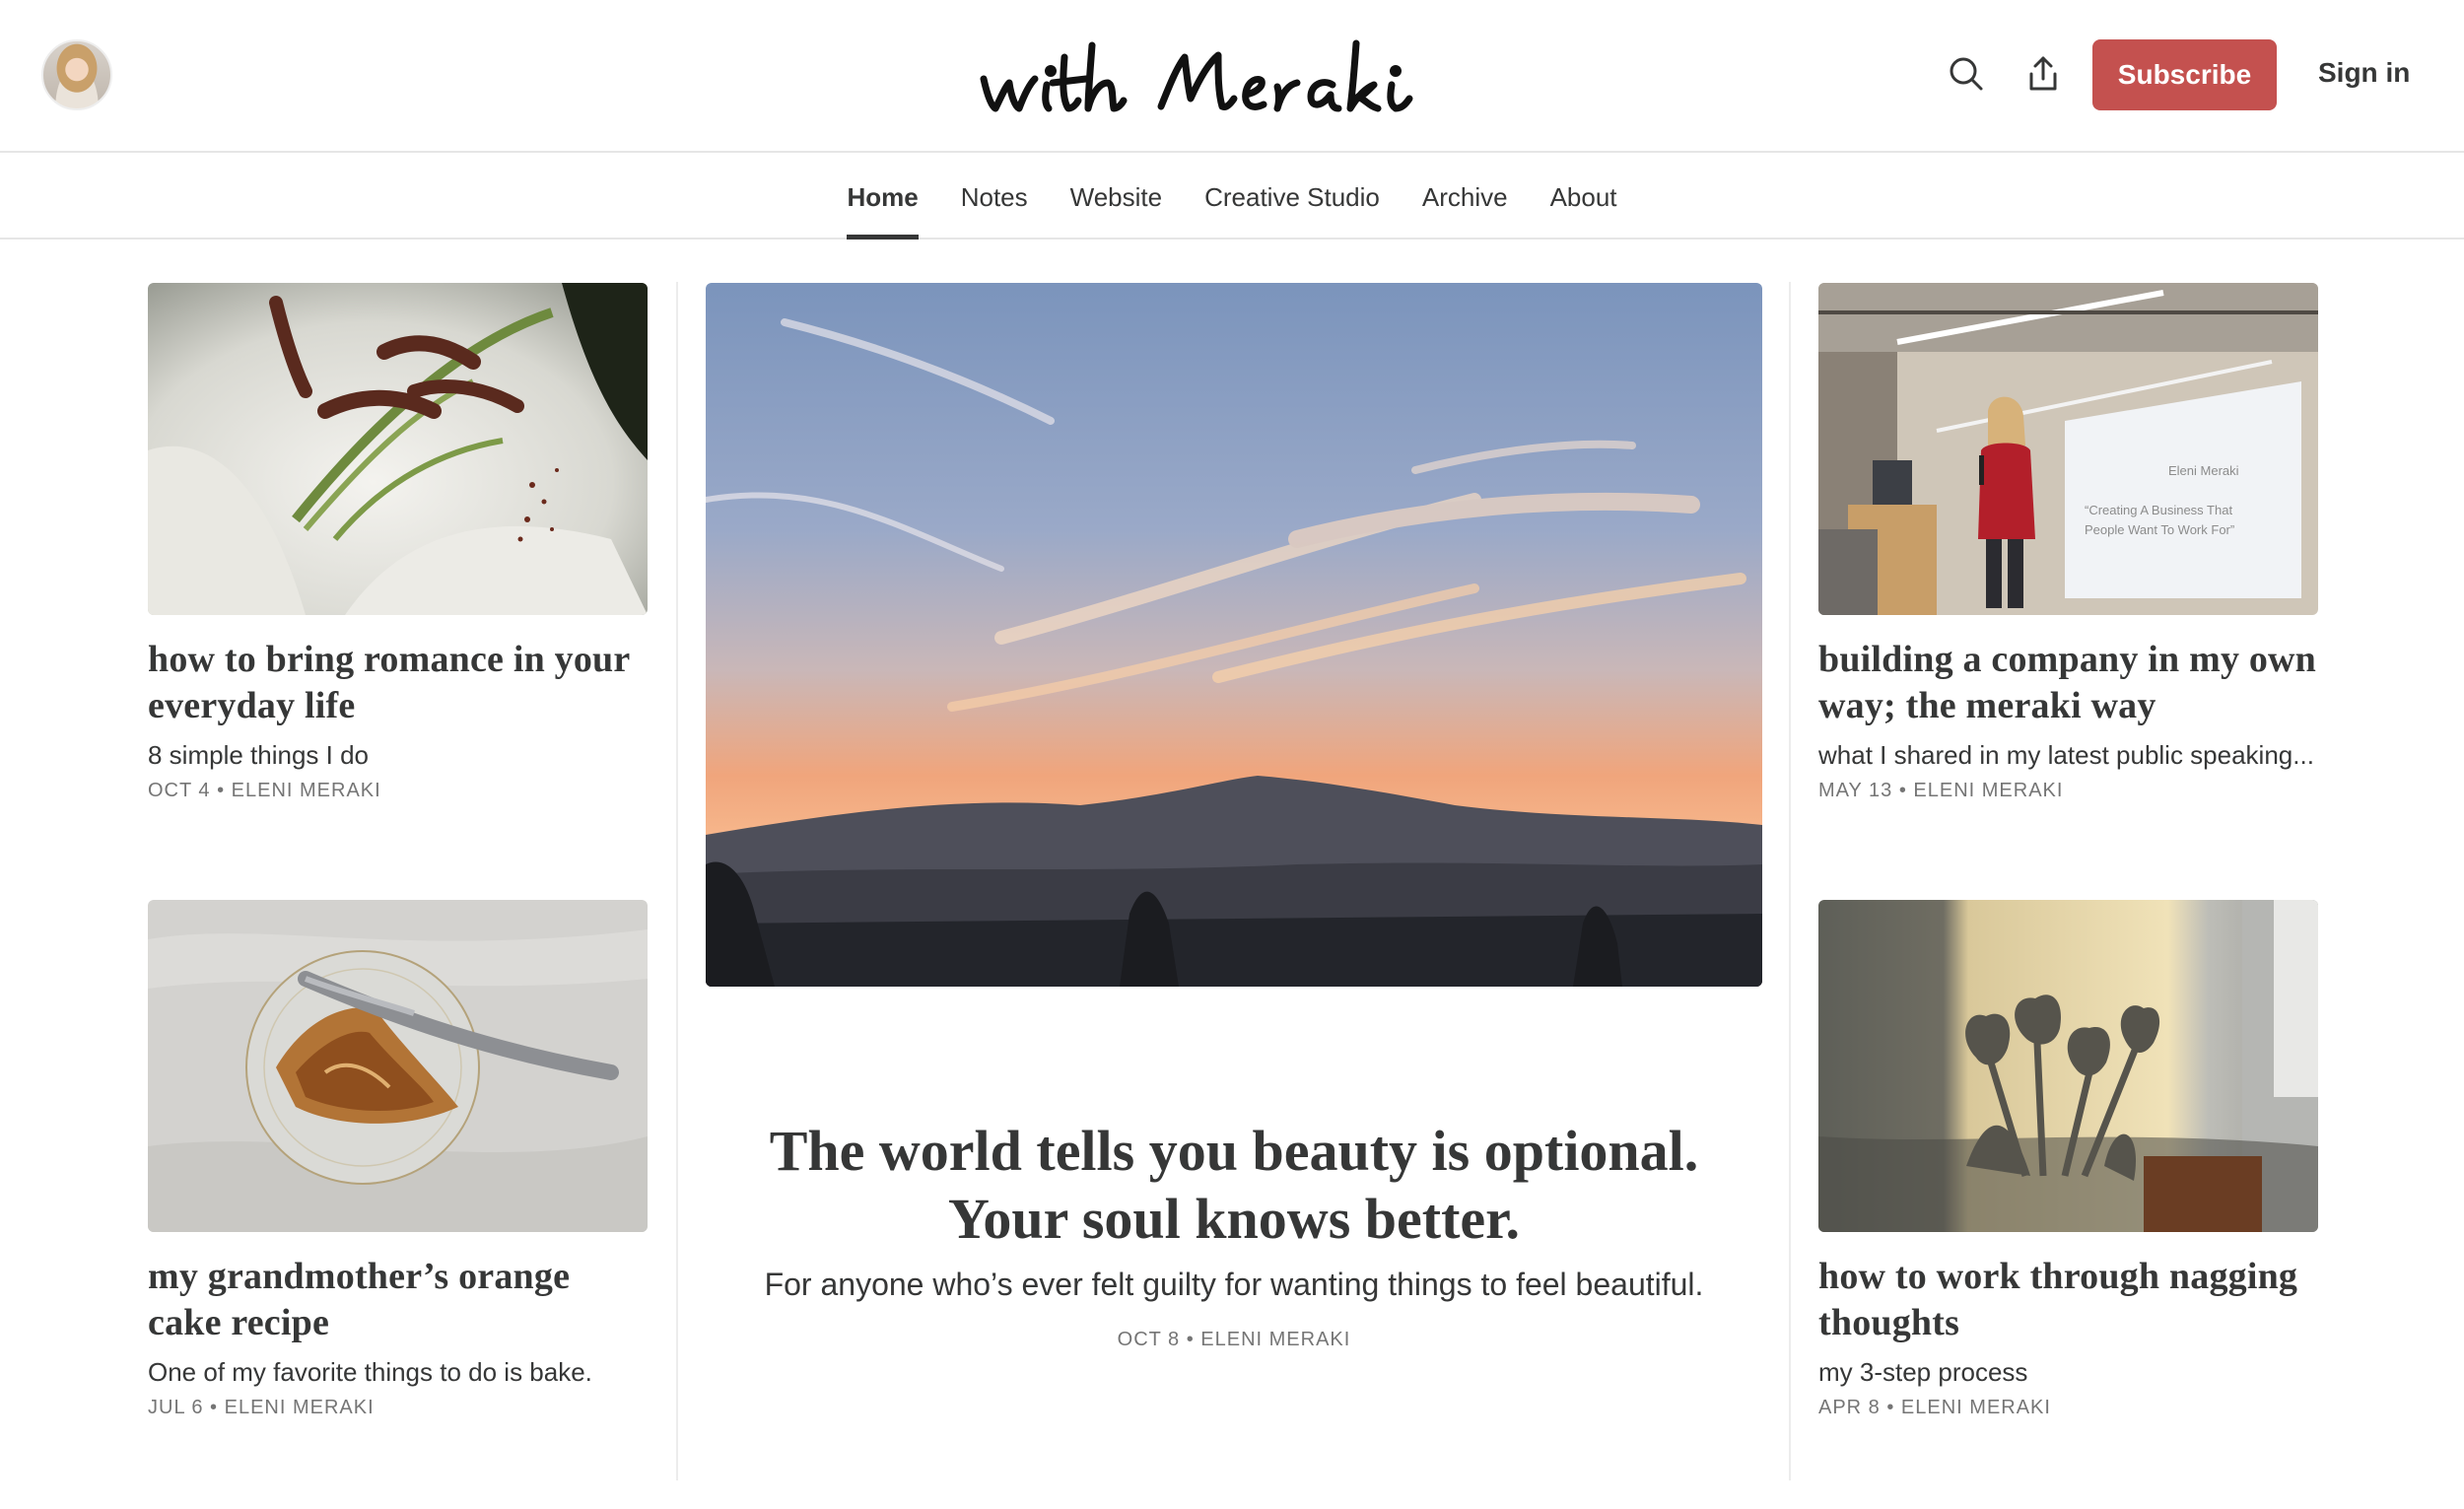 The image size is (2464, 1509). I want to click on post-subtitle: my 3-step process, so click(1923, 1372).